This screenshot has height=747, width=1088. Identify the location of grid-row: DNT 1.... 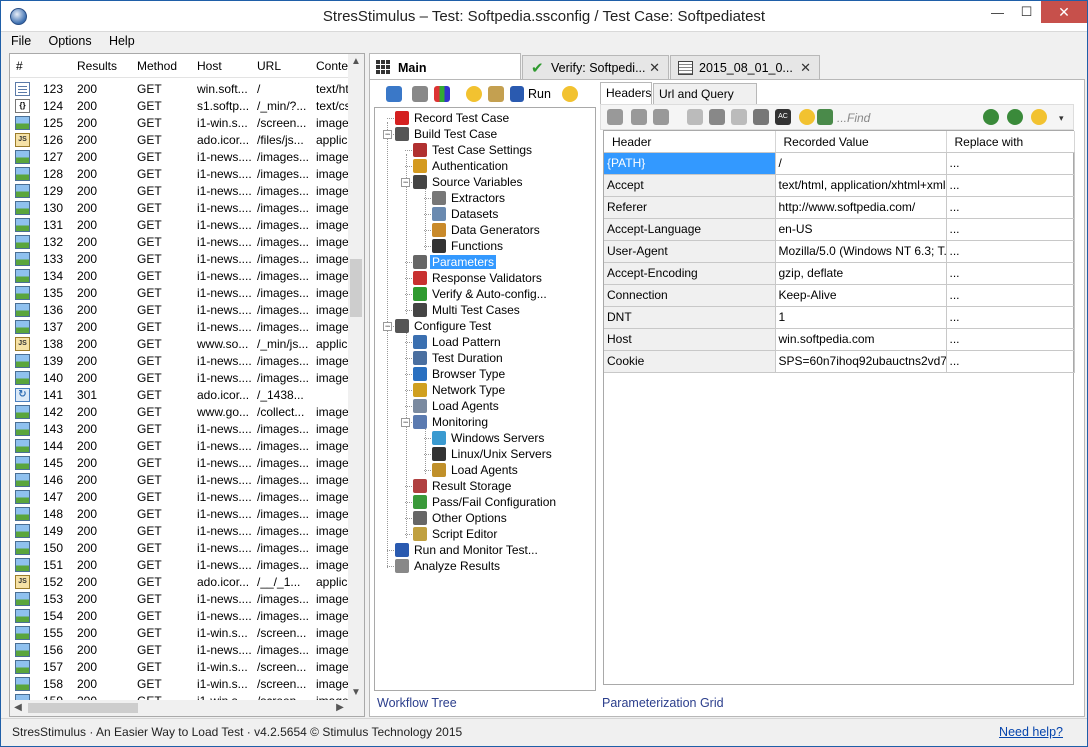
(839, 317).